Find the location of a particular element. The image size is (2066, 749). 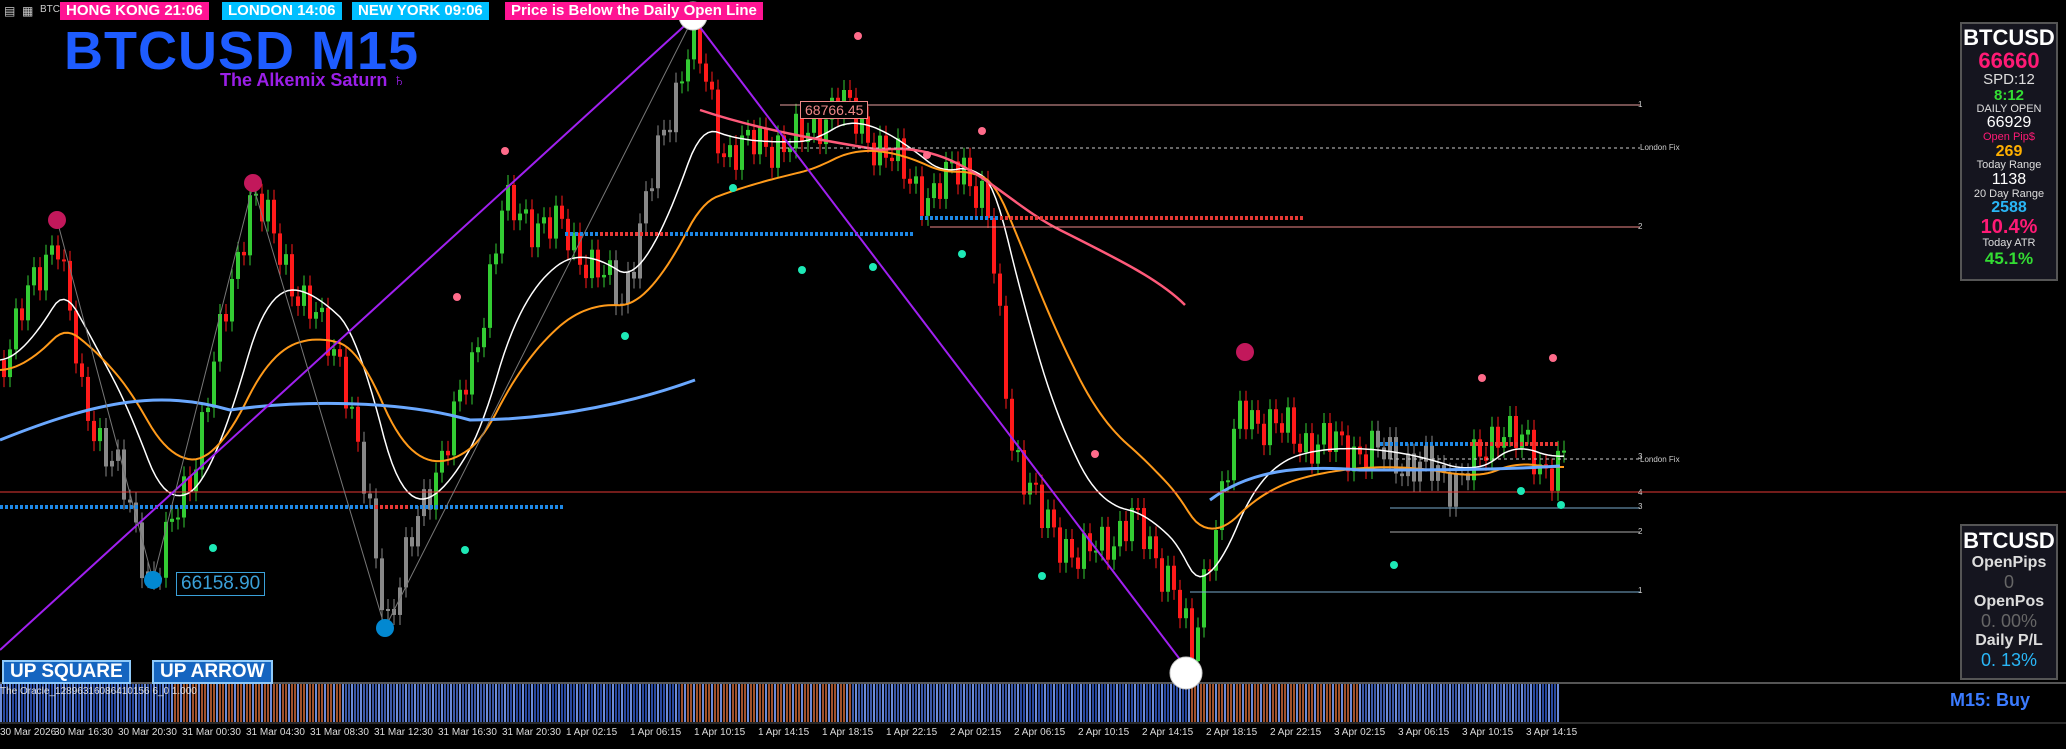

fib-label: 1 is located at coordinates (1640, 590).